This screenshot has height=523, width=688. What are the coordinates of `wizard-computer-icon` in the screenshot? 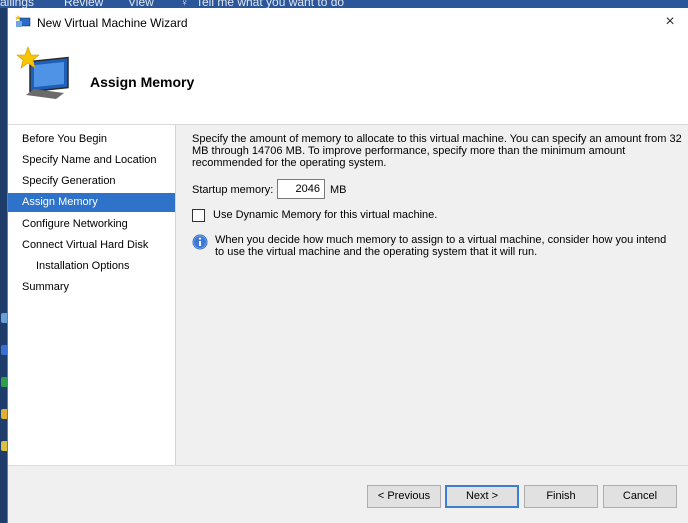 It's located at (42, 72).